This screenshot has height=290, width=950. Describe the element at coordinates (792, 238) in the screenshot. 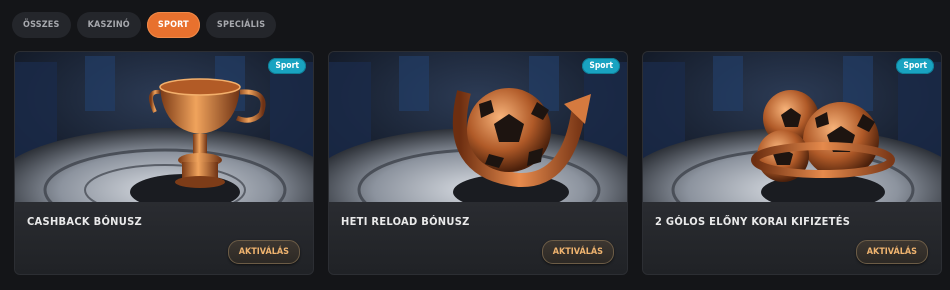

I see `card-info: 2 GÓLOS ELŐNY KORAI KIFIZETÉS AKTIVÁLÁS` at that location.